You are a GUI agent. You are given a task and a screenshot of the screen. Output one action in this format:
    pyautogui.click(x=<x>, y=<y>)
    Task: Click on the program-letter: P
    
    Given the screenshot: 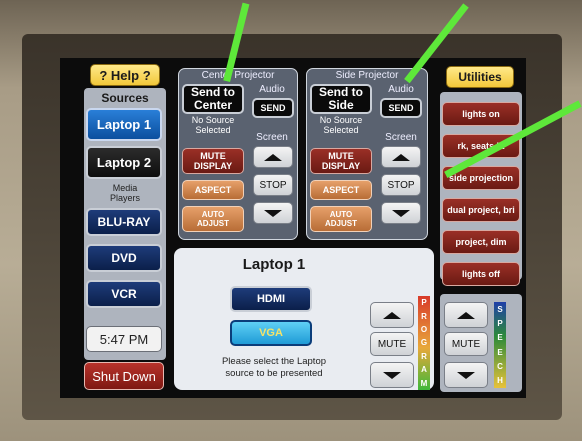 What is the action you would take?
    pyautogui.click(x=424, y=303)
    